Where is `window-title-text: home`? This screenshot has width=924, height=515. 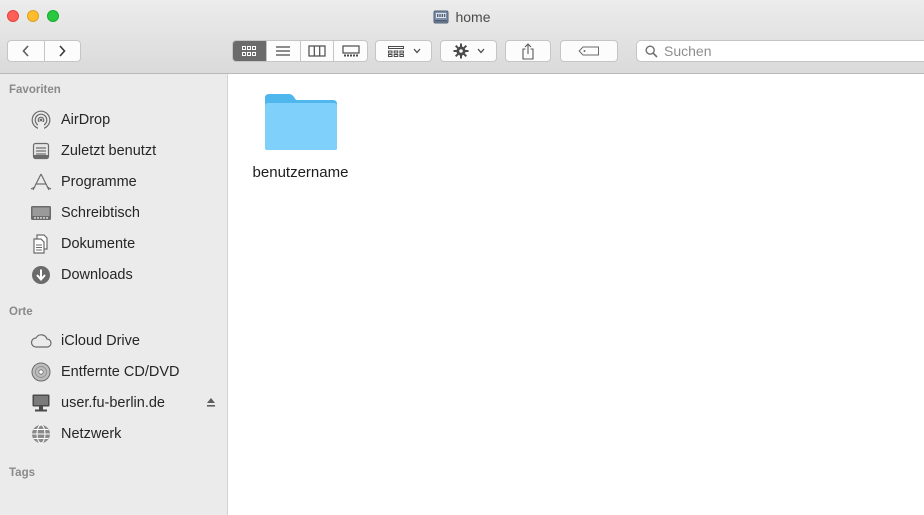 window-title-text: home is located at coordinates (473, 17).